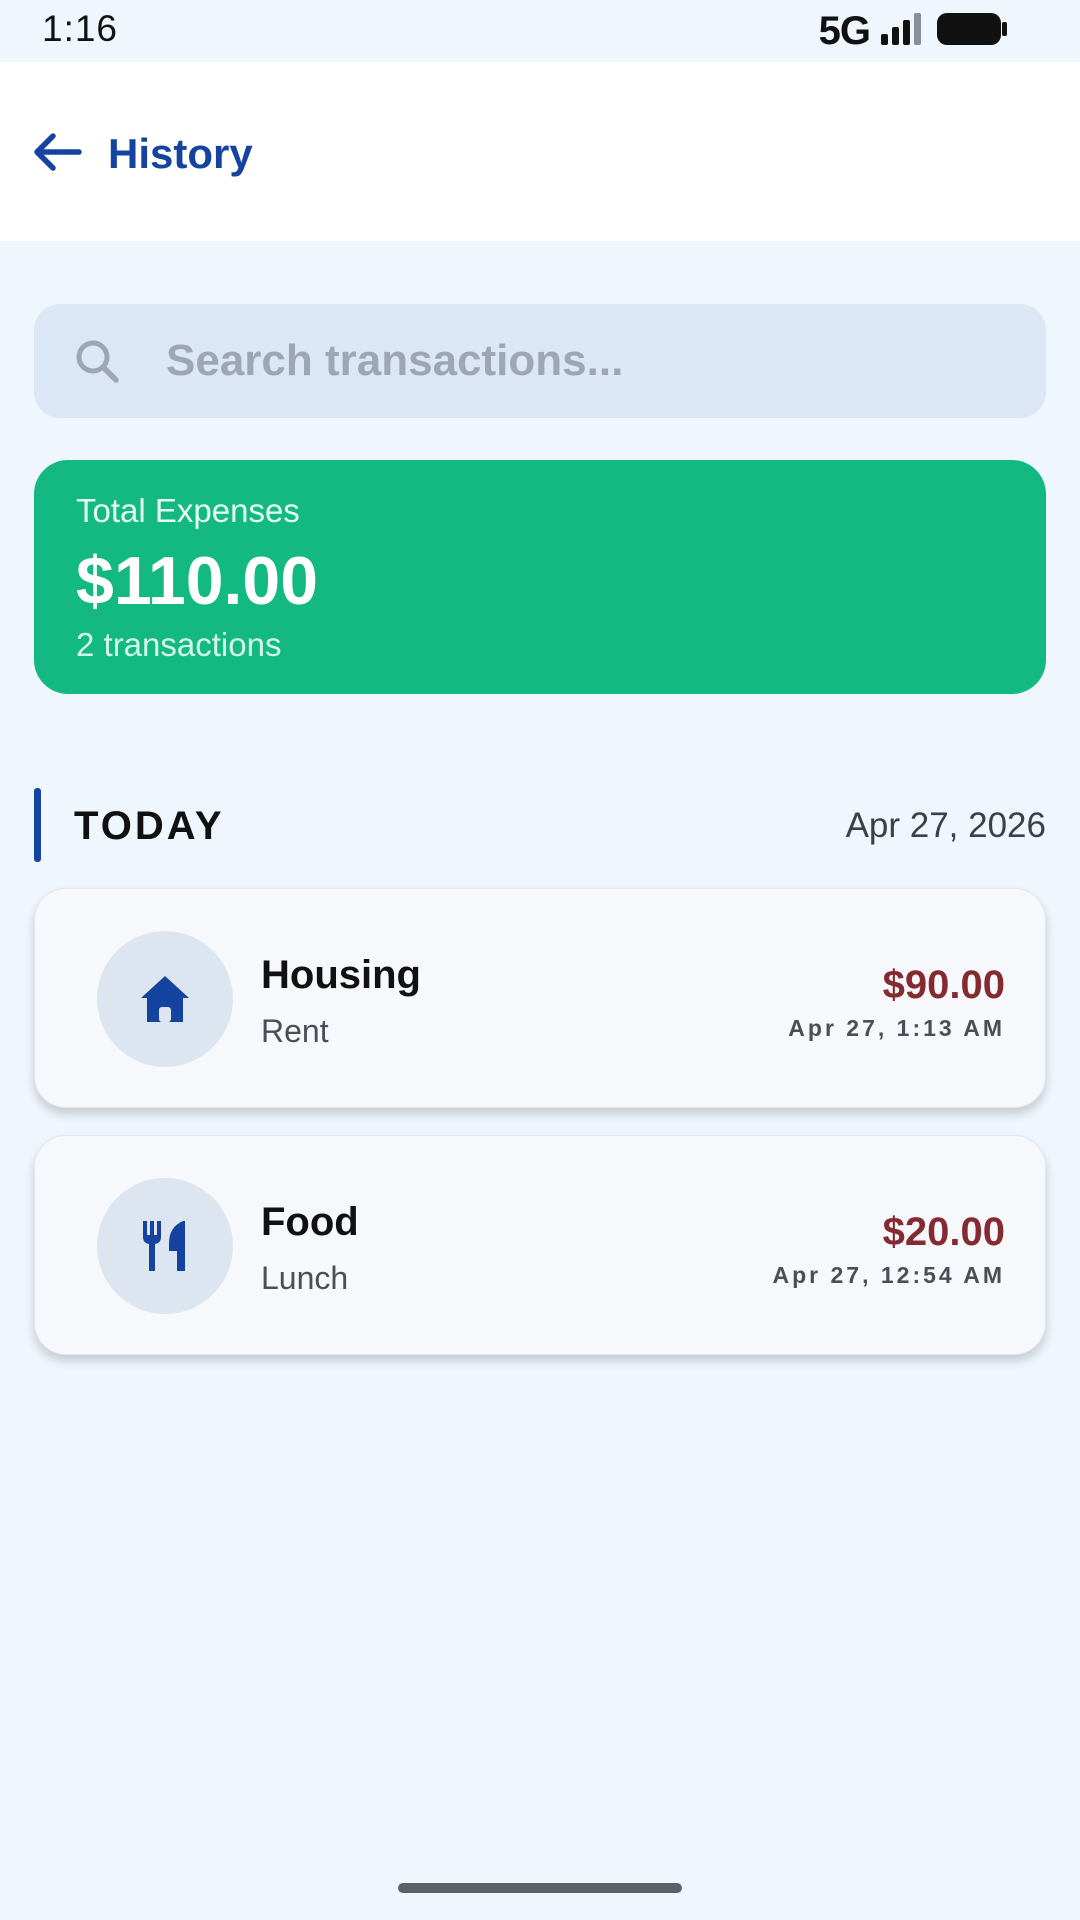 Image resolution: width=1080 pixels, height=1920 pixels. I want to click on battery-icon, so click(972, 31).